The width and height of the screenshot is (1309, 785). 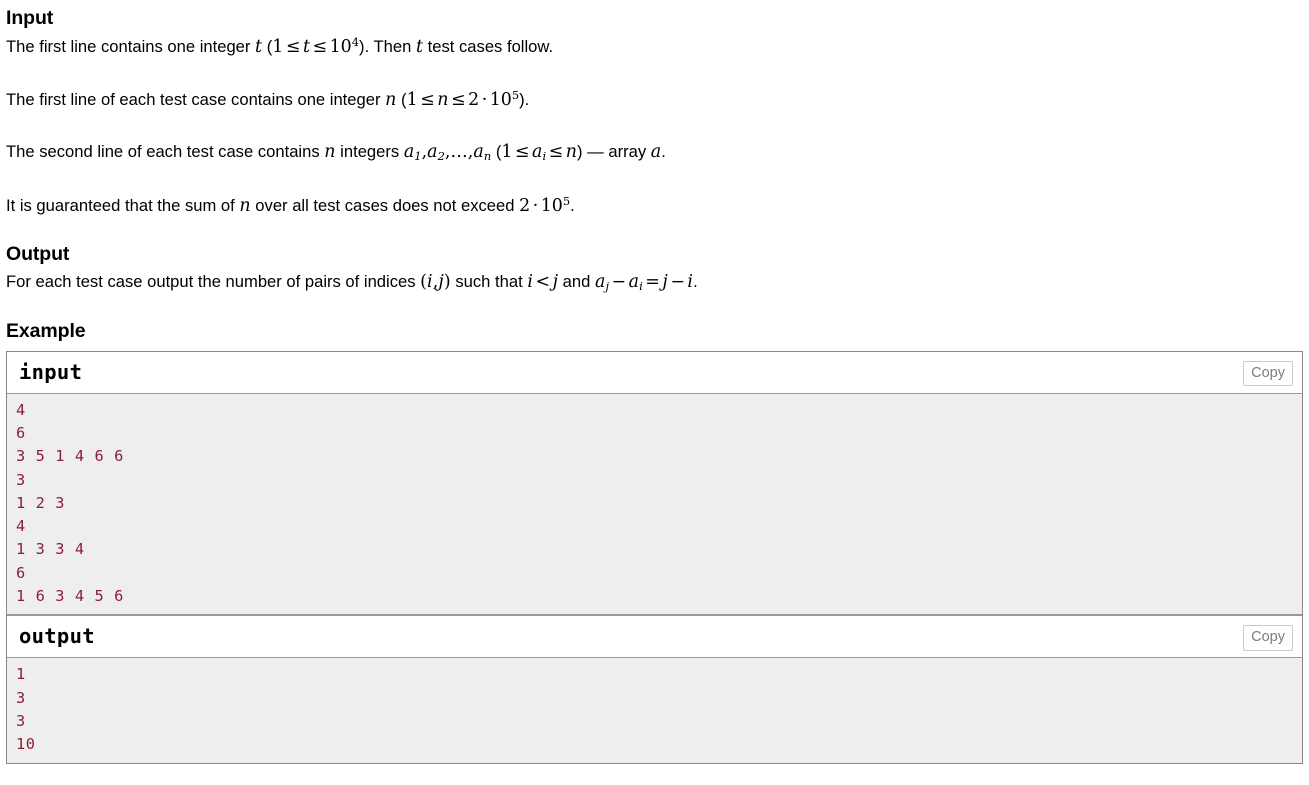 I want to click on sample-input-title: input, so click(x=51, y=371).